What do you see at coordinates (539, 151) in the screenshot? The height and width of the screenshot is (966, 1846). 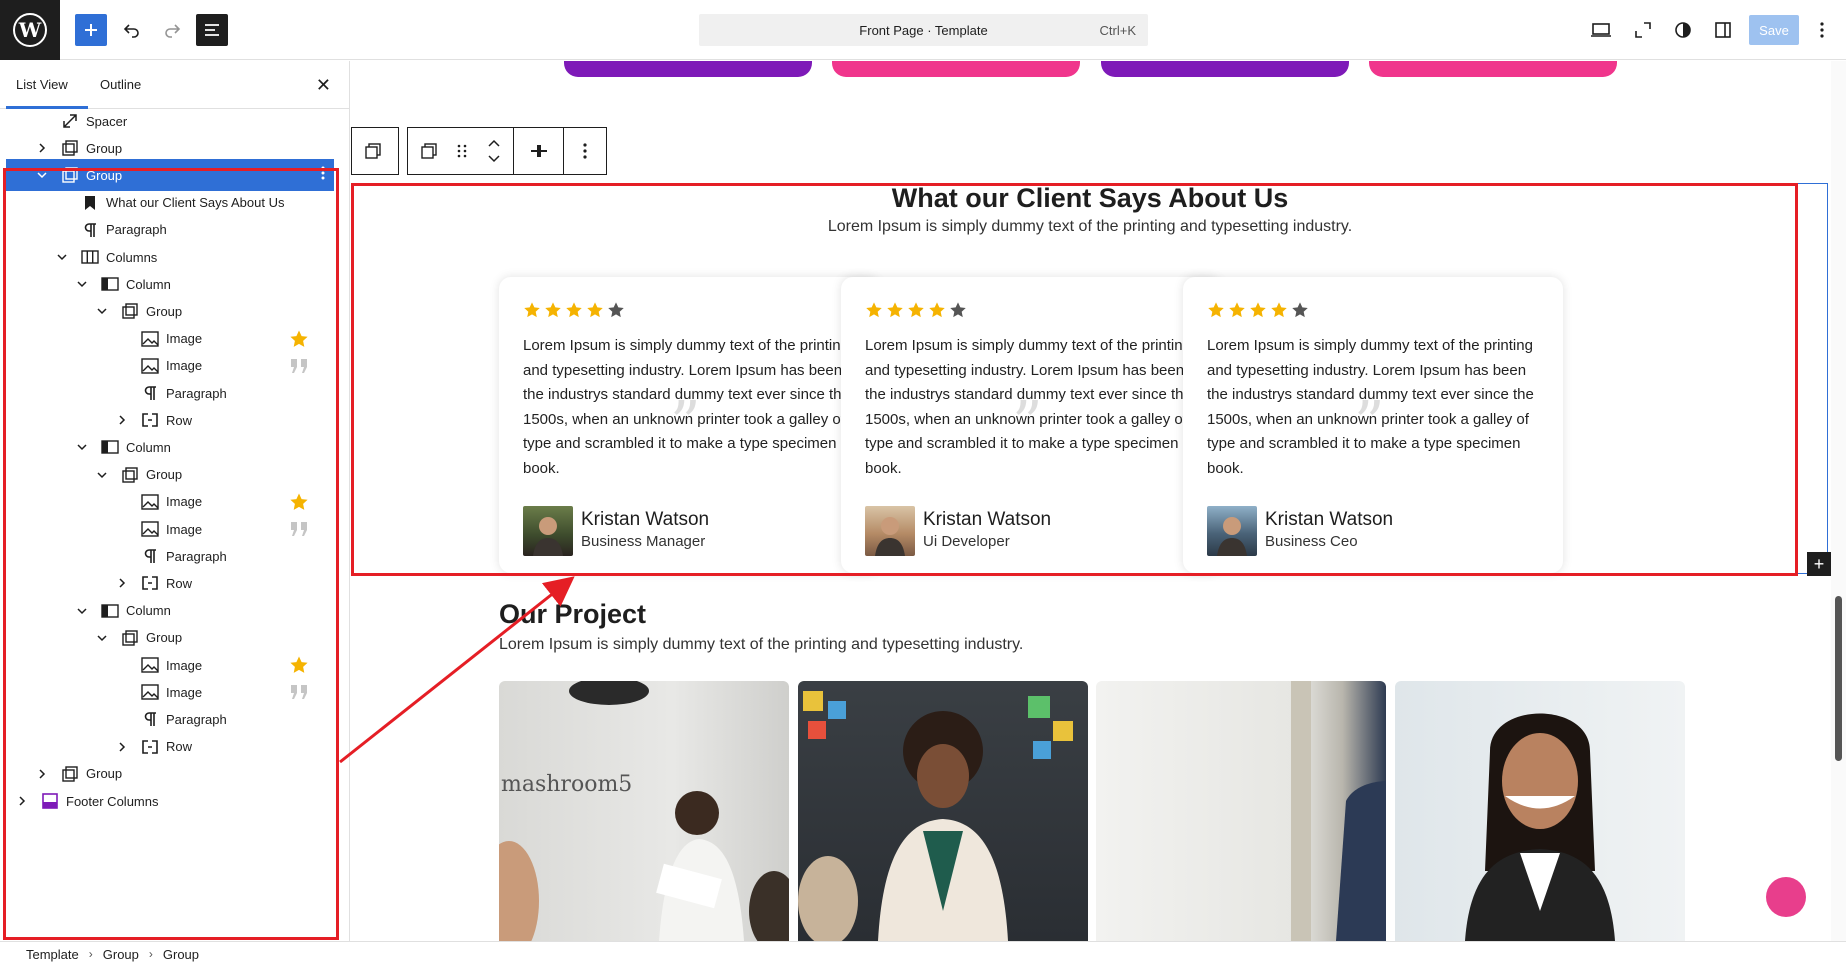 I see `justify-icon` at bounding box center [539, 151].